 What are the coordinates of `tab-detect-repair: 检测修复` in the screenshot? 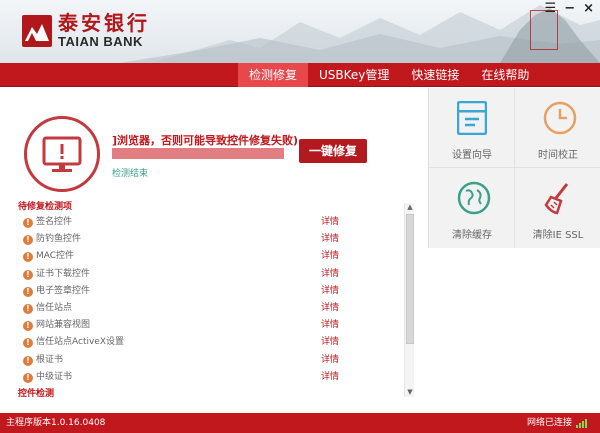 It's located at (273, 75).